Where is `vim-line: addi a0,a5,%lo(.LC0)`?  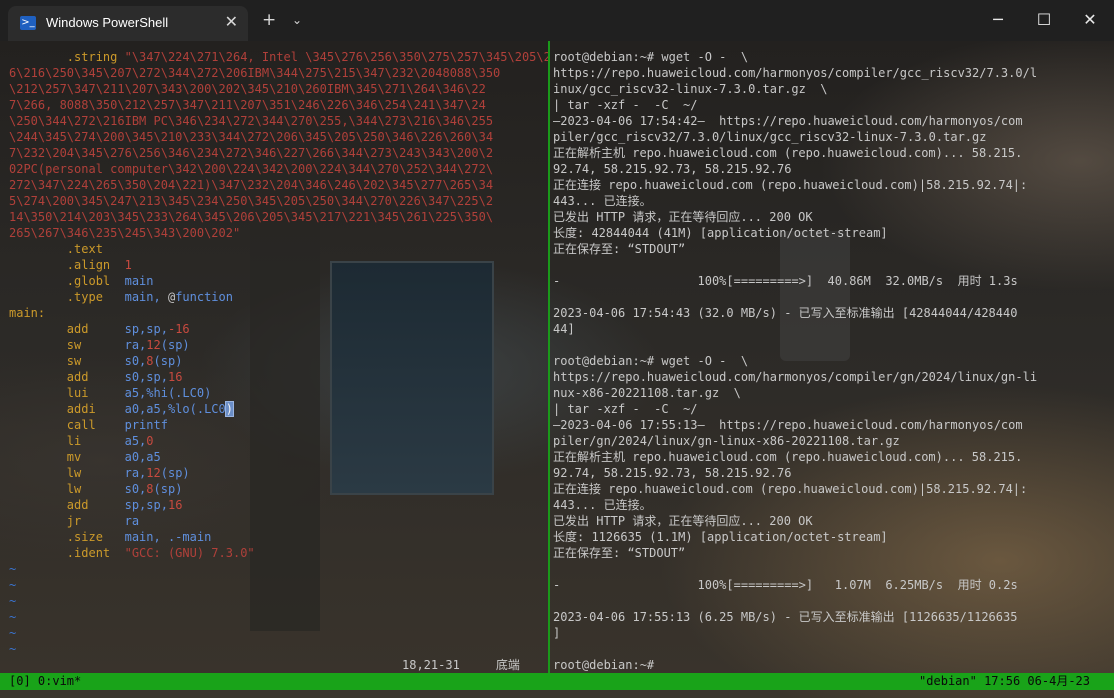
vim-line: addi a0,a5,%lo(.LC0) is located at coordinates (122, 409).